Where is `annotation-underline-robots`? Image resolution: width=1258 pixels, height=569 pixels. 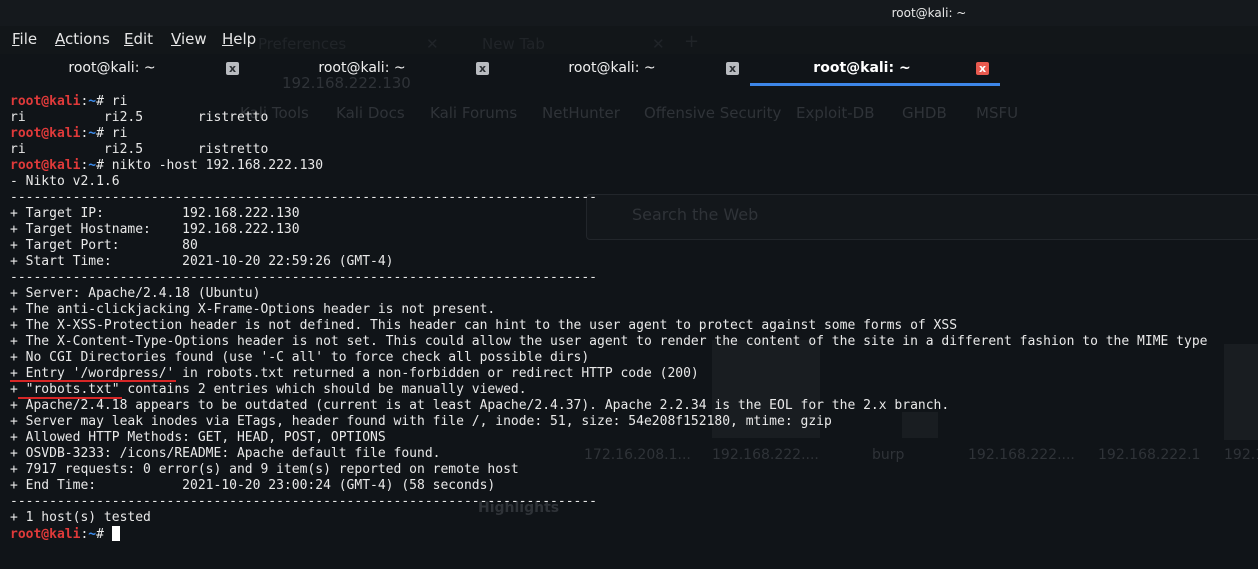
annotation-underline-robots is located at coordinates (70, 398).